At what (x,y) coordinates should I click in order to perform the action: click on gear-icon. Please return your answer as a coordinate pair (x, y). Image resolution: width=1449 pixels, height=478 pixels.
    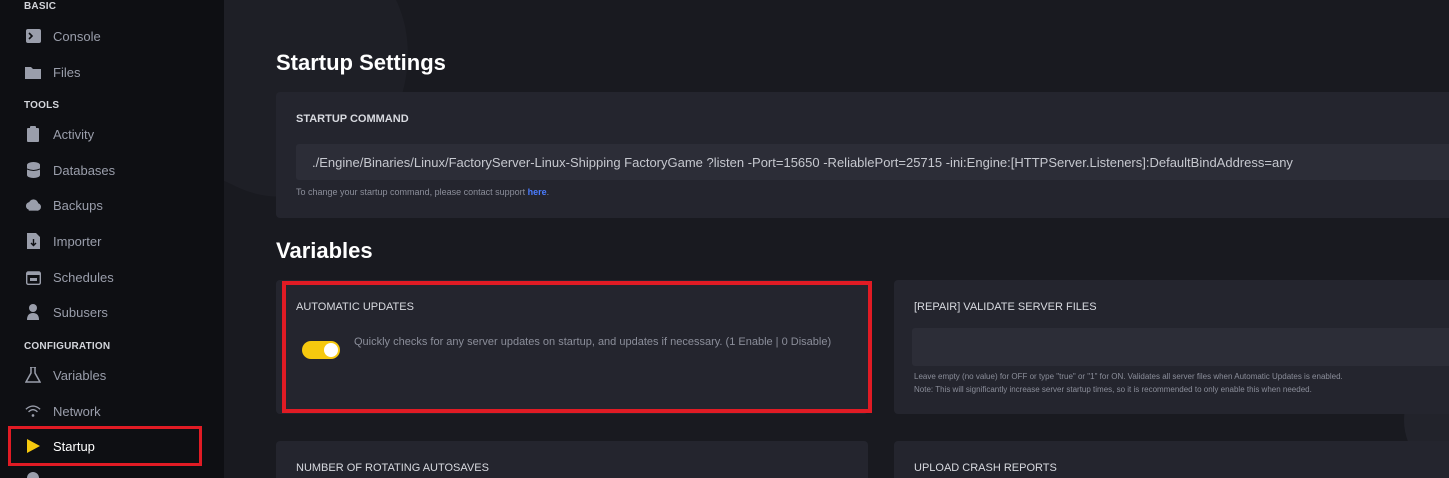
    Looking at the image, I should click on (33, 474).